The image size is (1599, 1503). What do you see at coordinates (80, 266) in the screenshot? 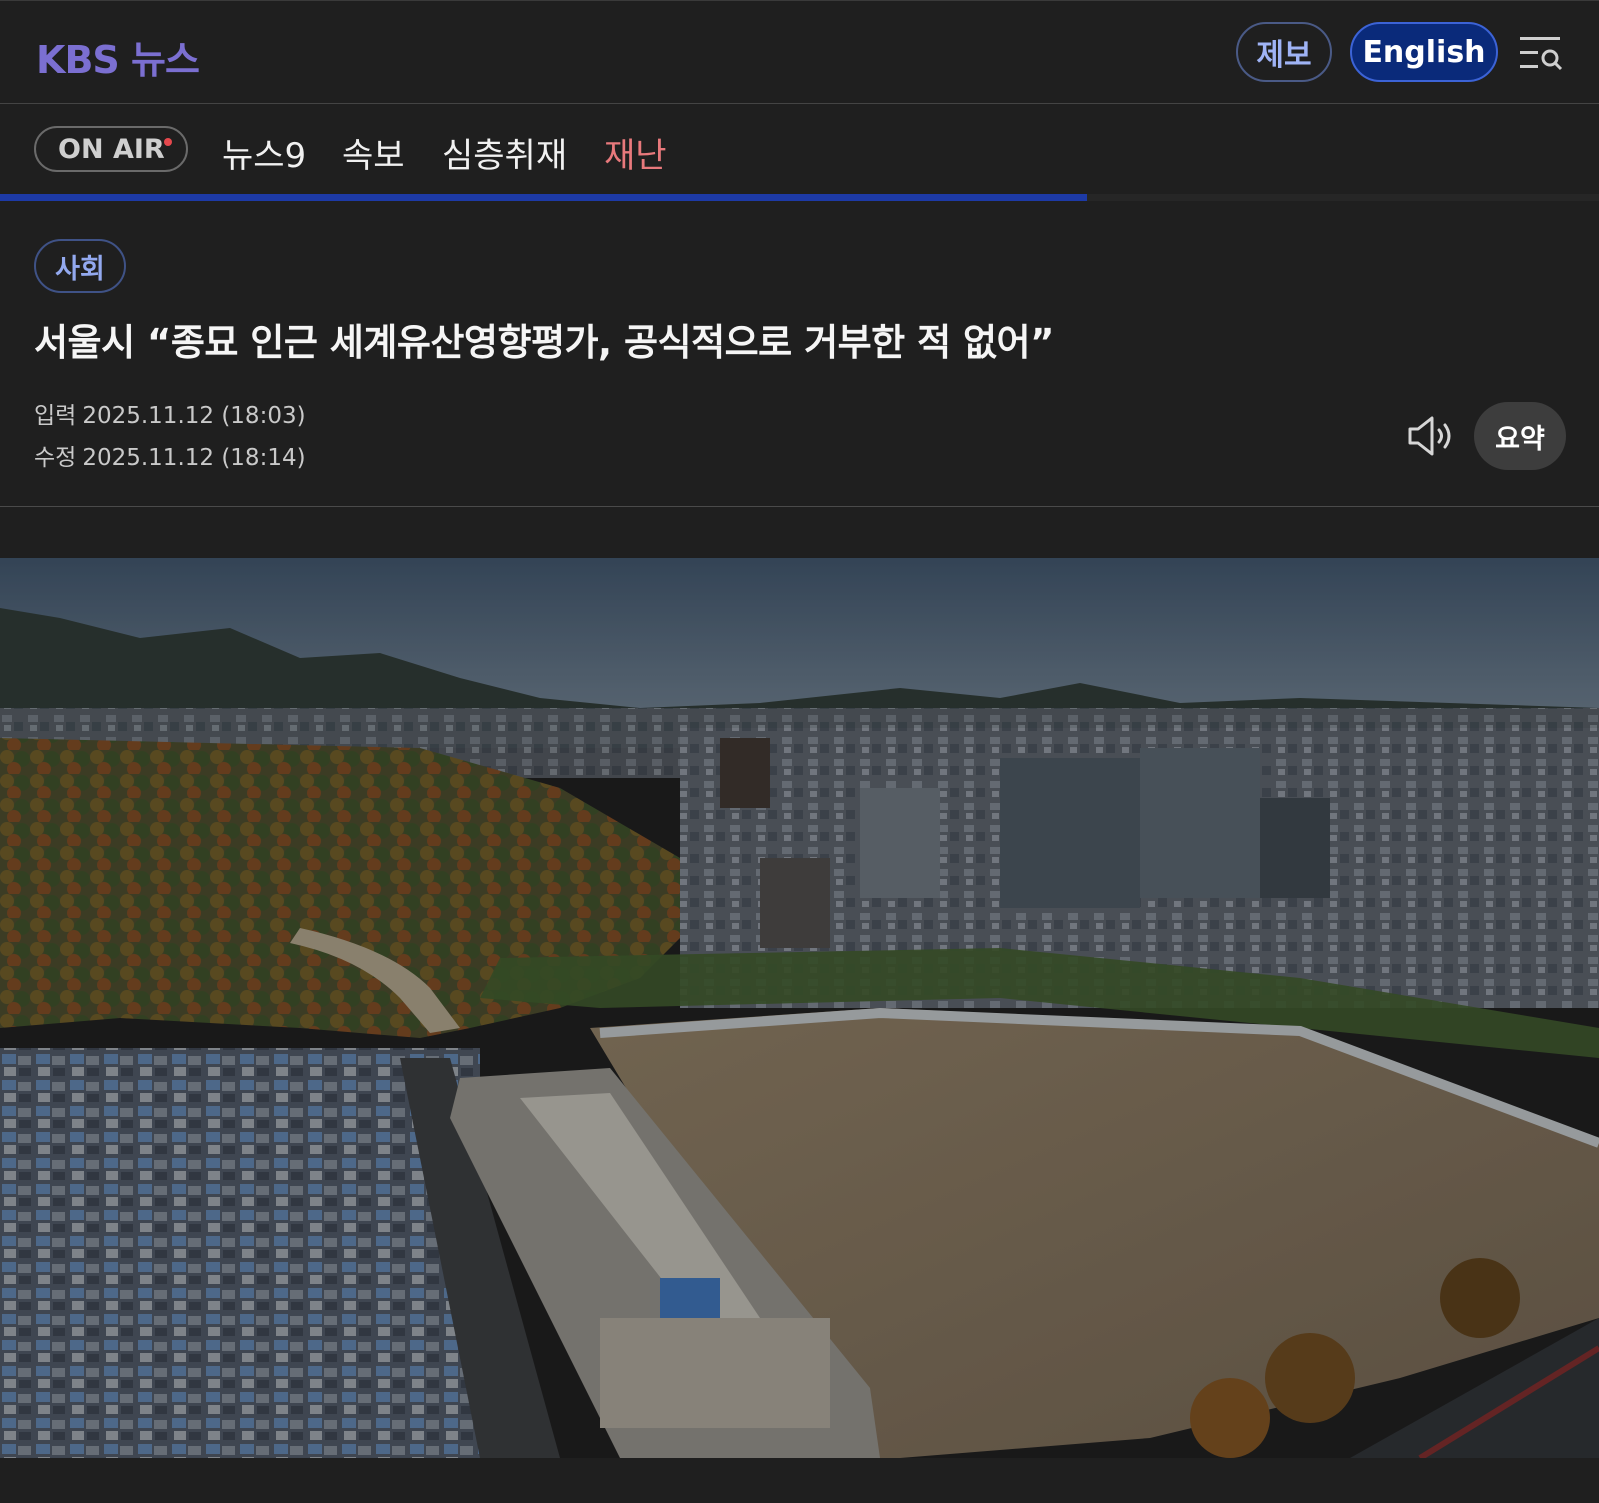
I see `category-badge: 사회` at bounding box center [80, 266].